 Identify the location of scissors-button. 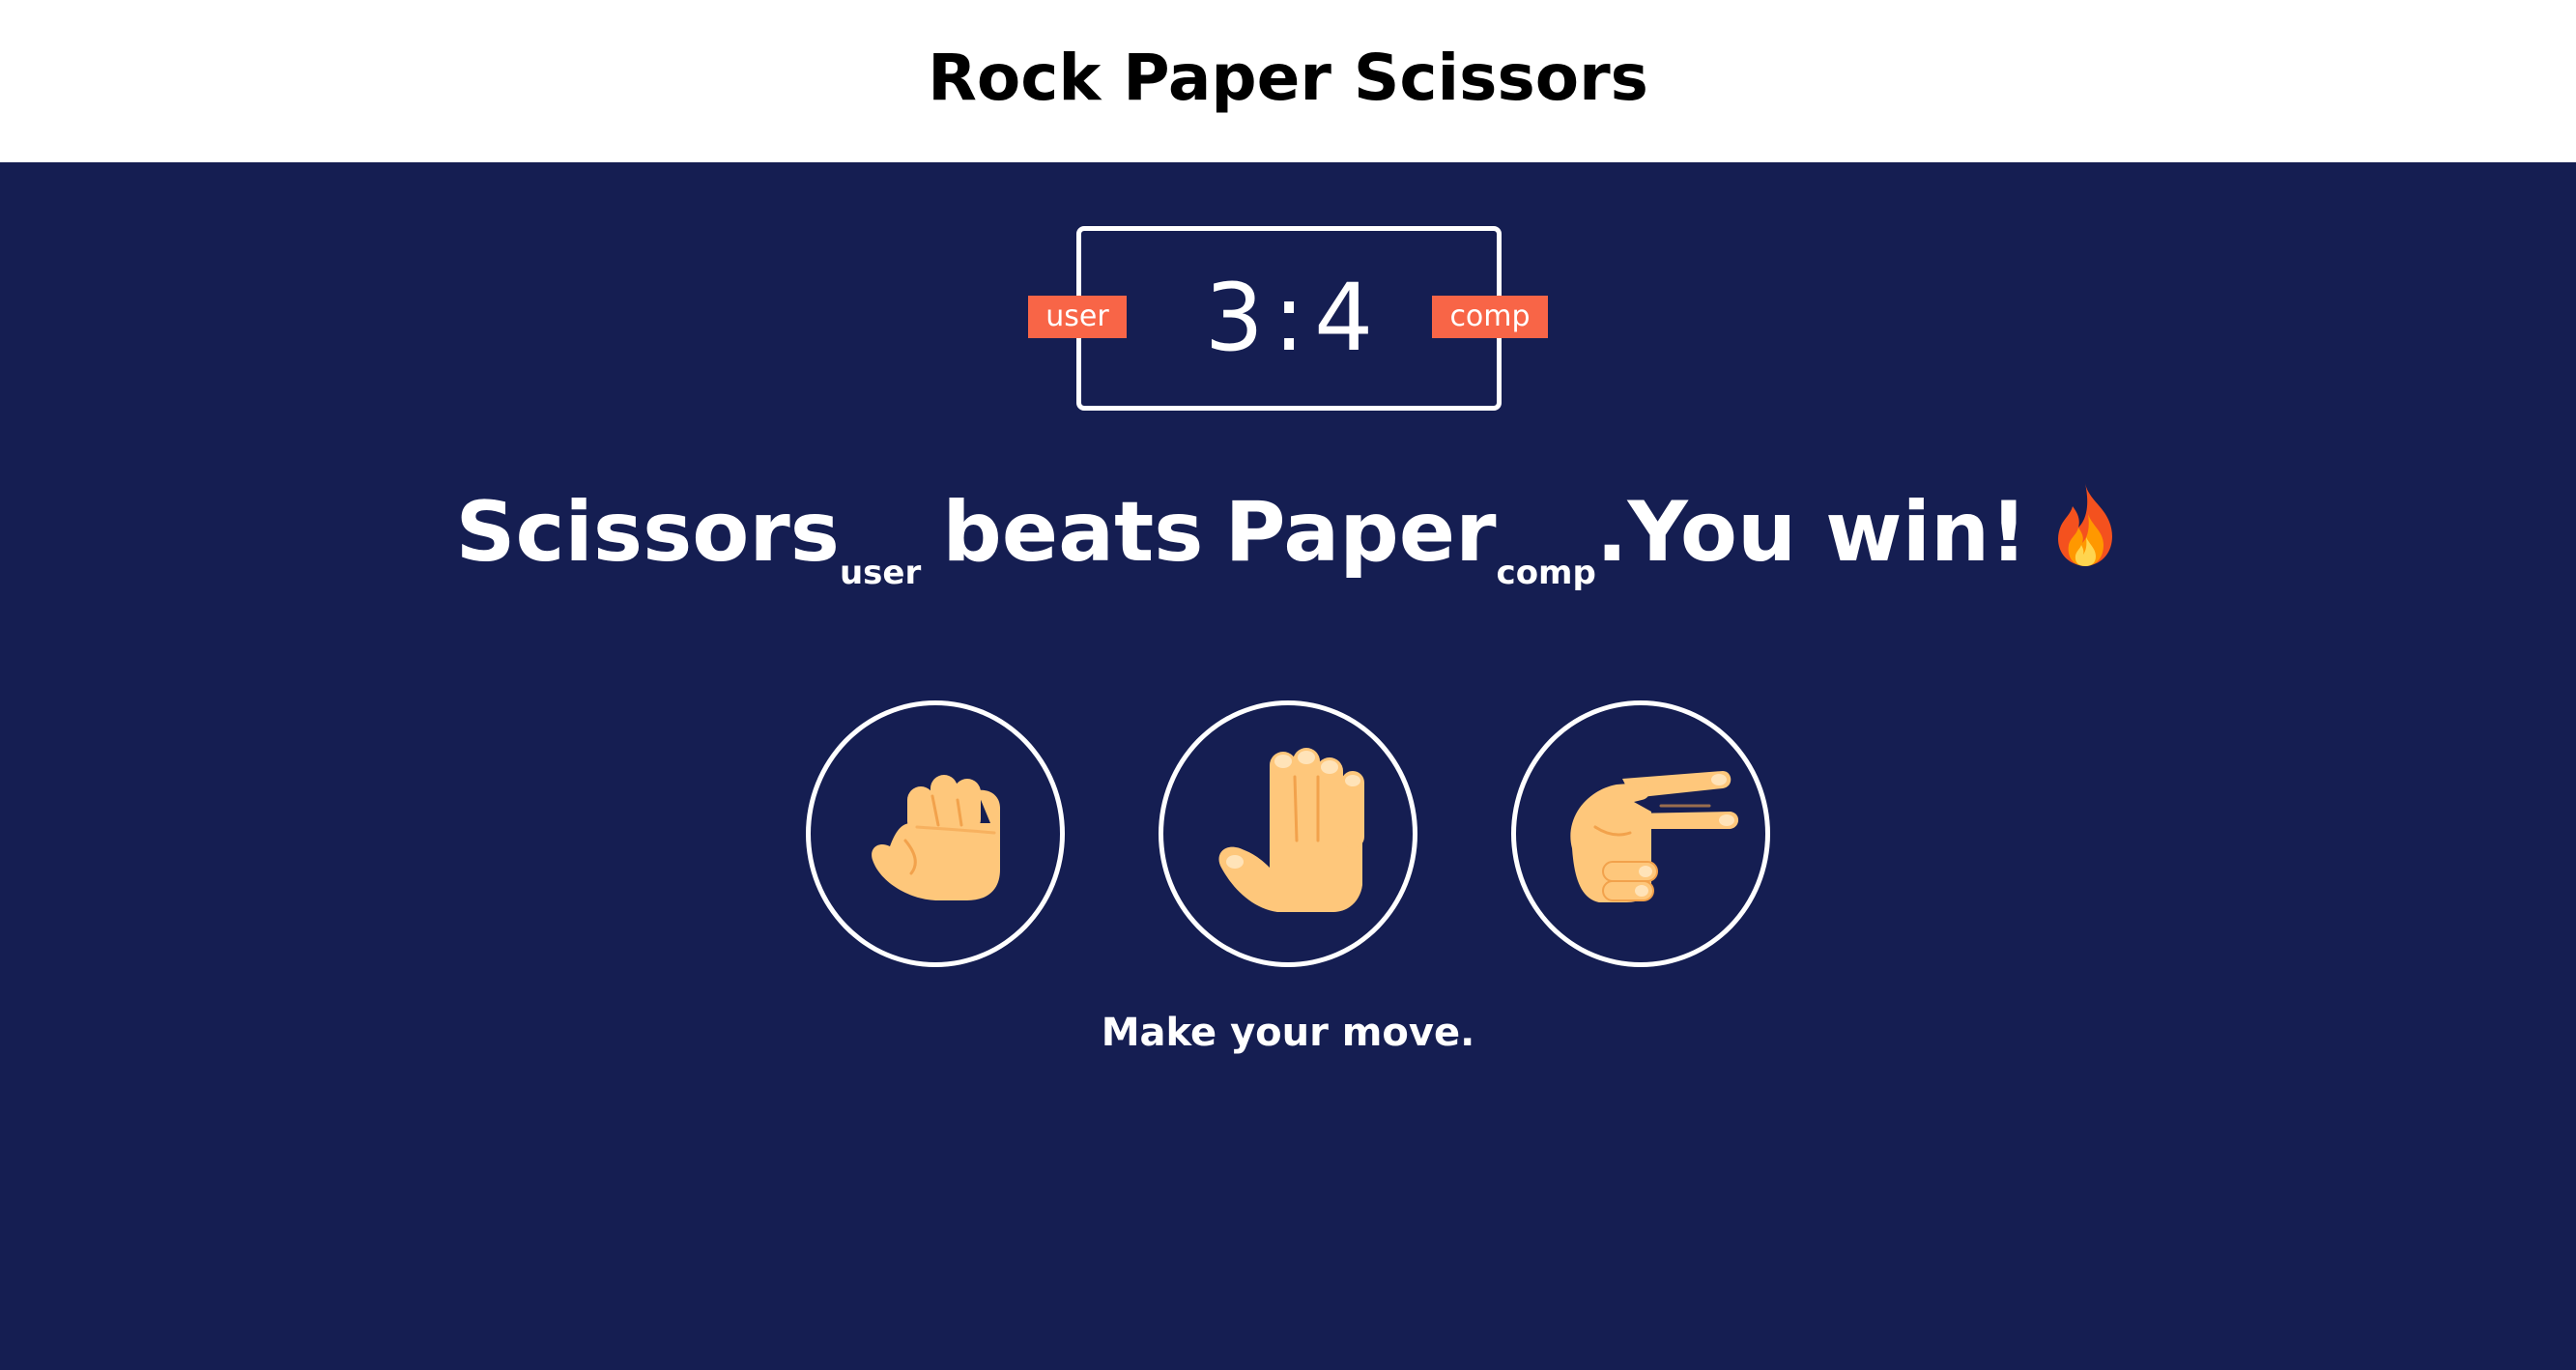
(1641, 833).